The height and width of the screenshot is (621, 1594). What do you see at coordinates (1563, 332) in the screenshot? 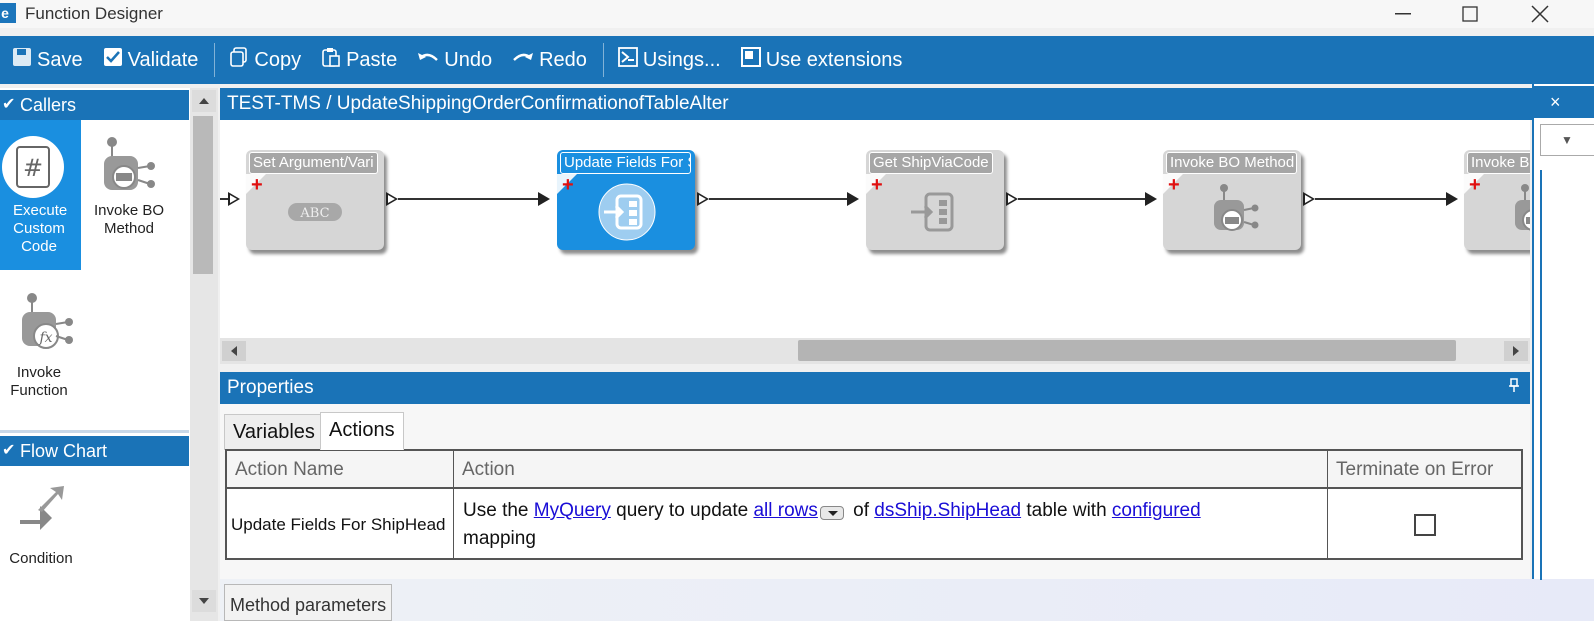
I see `right-side-panel: × ▼` at bounding box center [1563, 332].